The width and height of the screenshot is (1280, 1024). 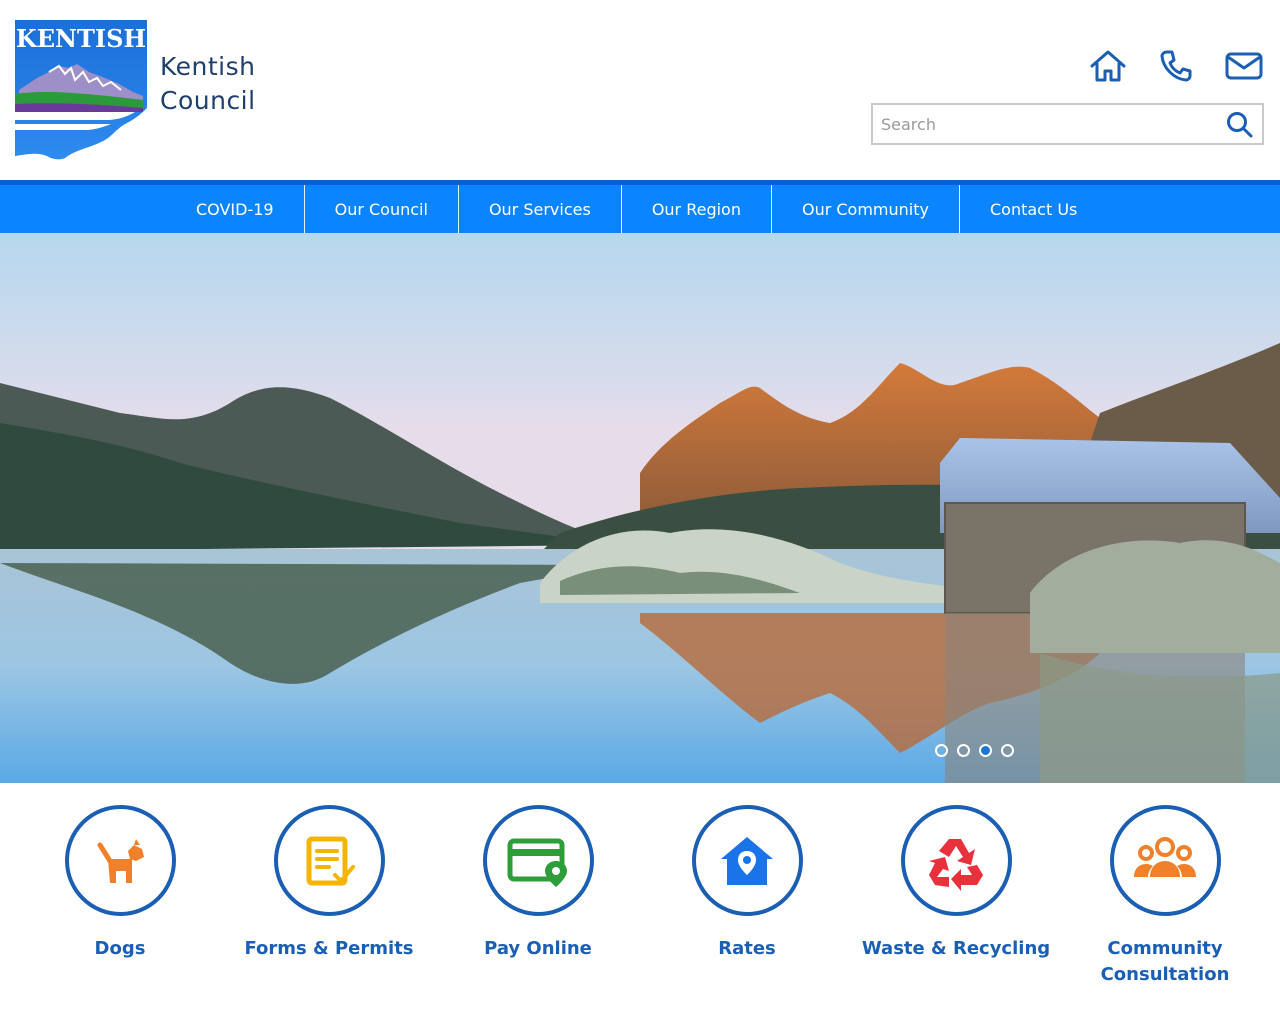 I want to click on card-location-icon, so click(x=537, y=862).